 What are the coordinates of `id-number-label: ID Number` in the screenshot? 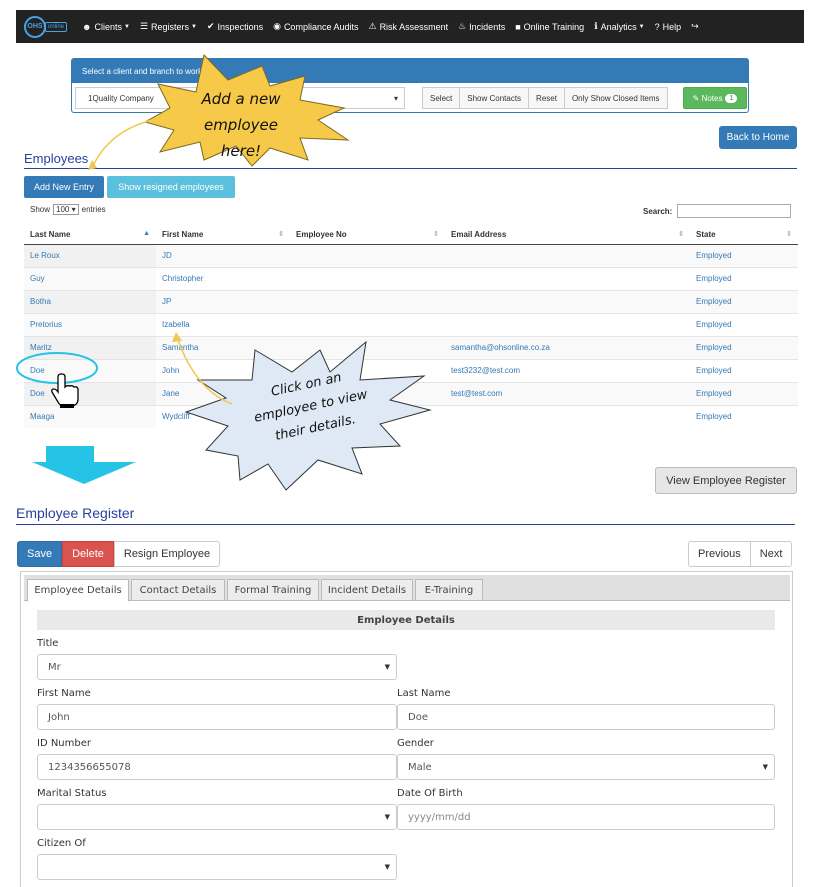 It's located at (64, 743).